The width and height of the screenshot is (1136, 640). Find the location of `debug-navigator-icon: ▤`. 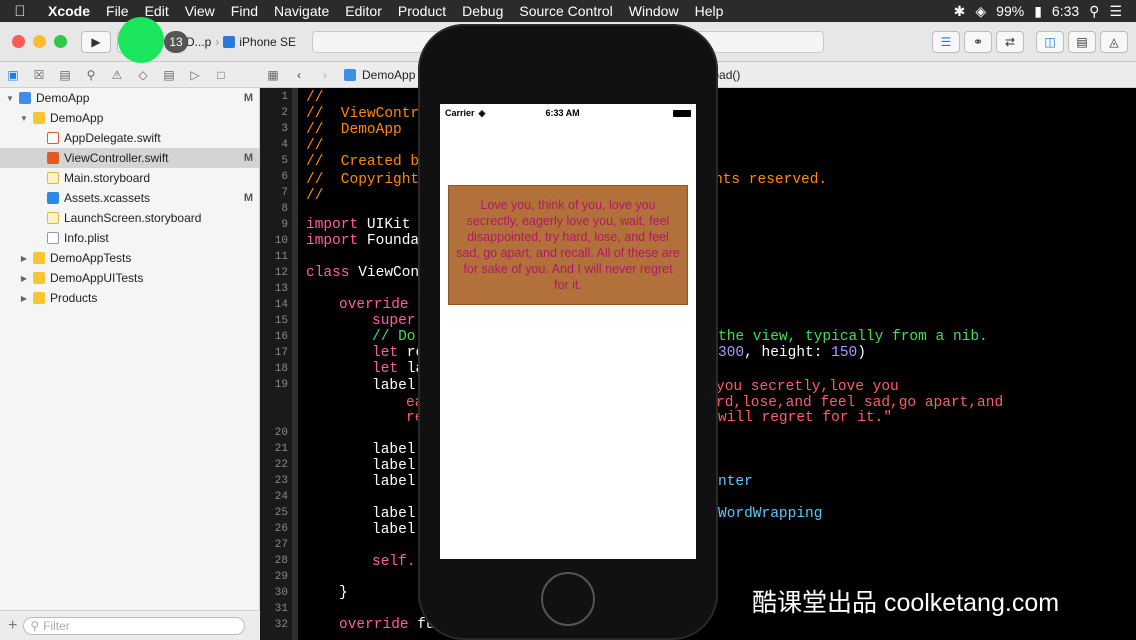

debug-navigator-icon: ▤ is located at coordinates (169, 75).